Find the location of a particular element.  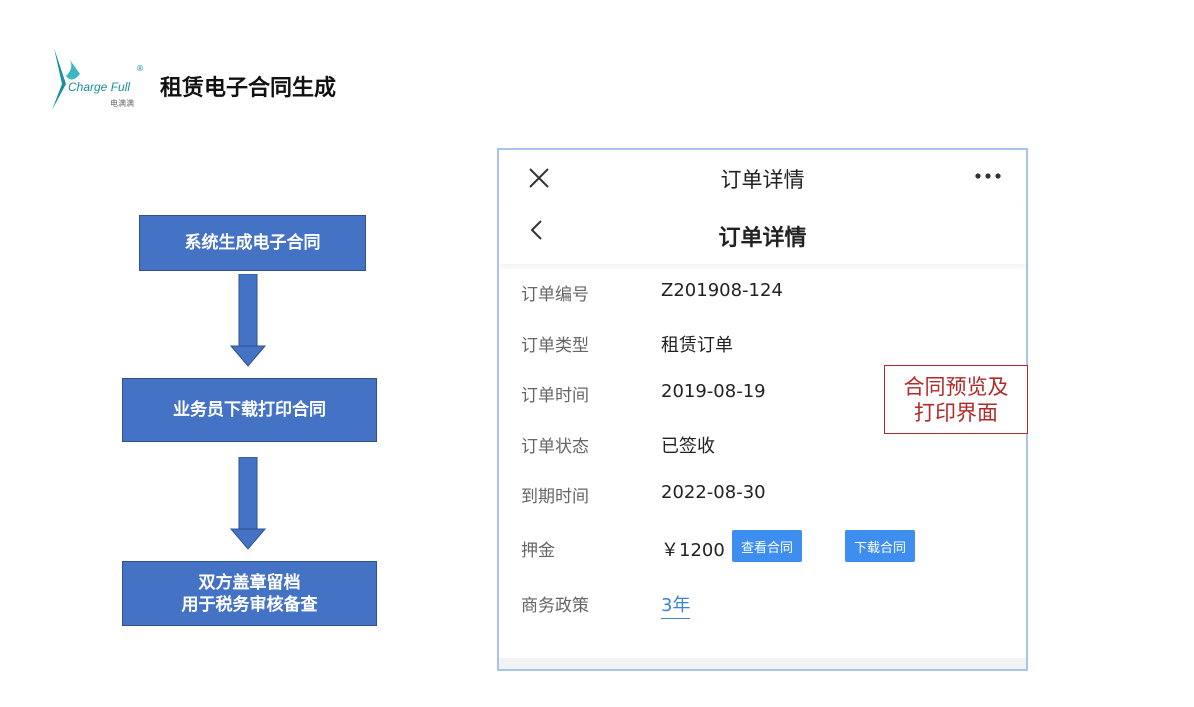

panel-footer is located at coordinates (762, 663).